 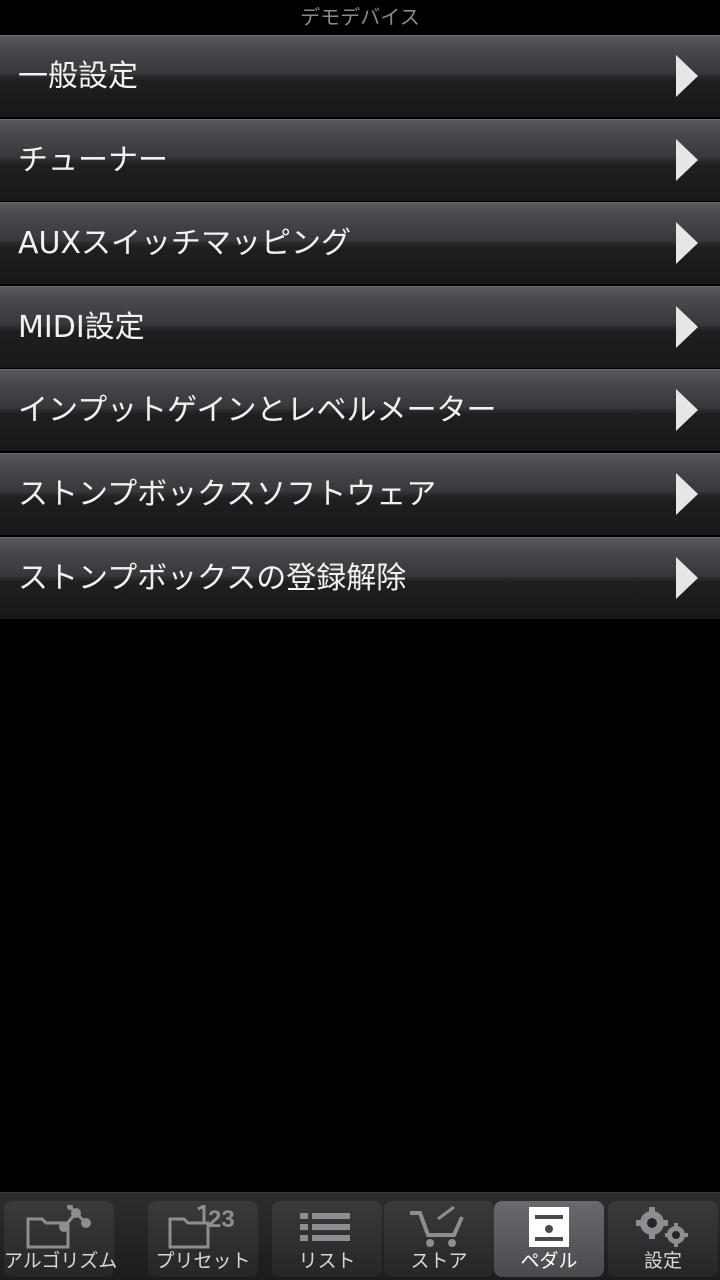 I want to click on tab-label: プリセット, so click(x=203, y=1261).